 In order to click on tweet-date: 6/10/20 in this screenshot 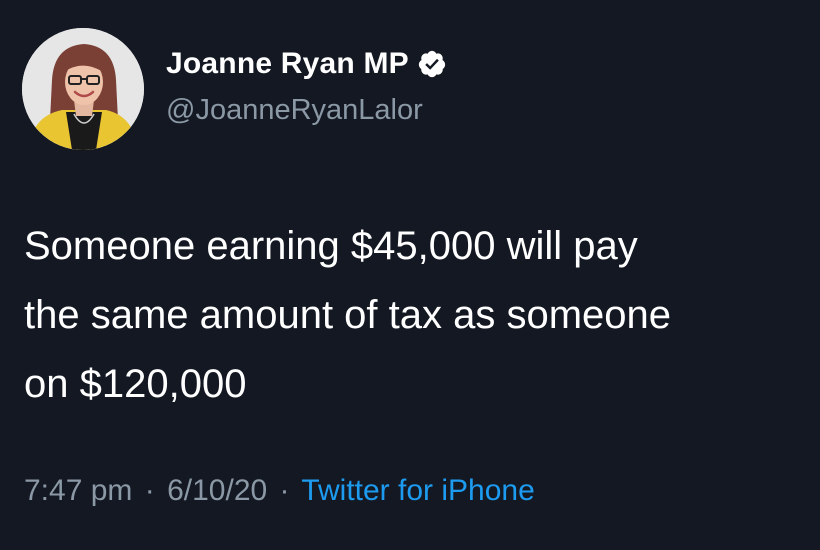, I will do `click(217, 490)`.